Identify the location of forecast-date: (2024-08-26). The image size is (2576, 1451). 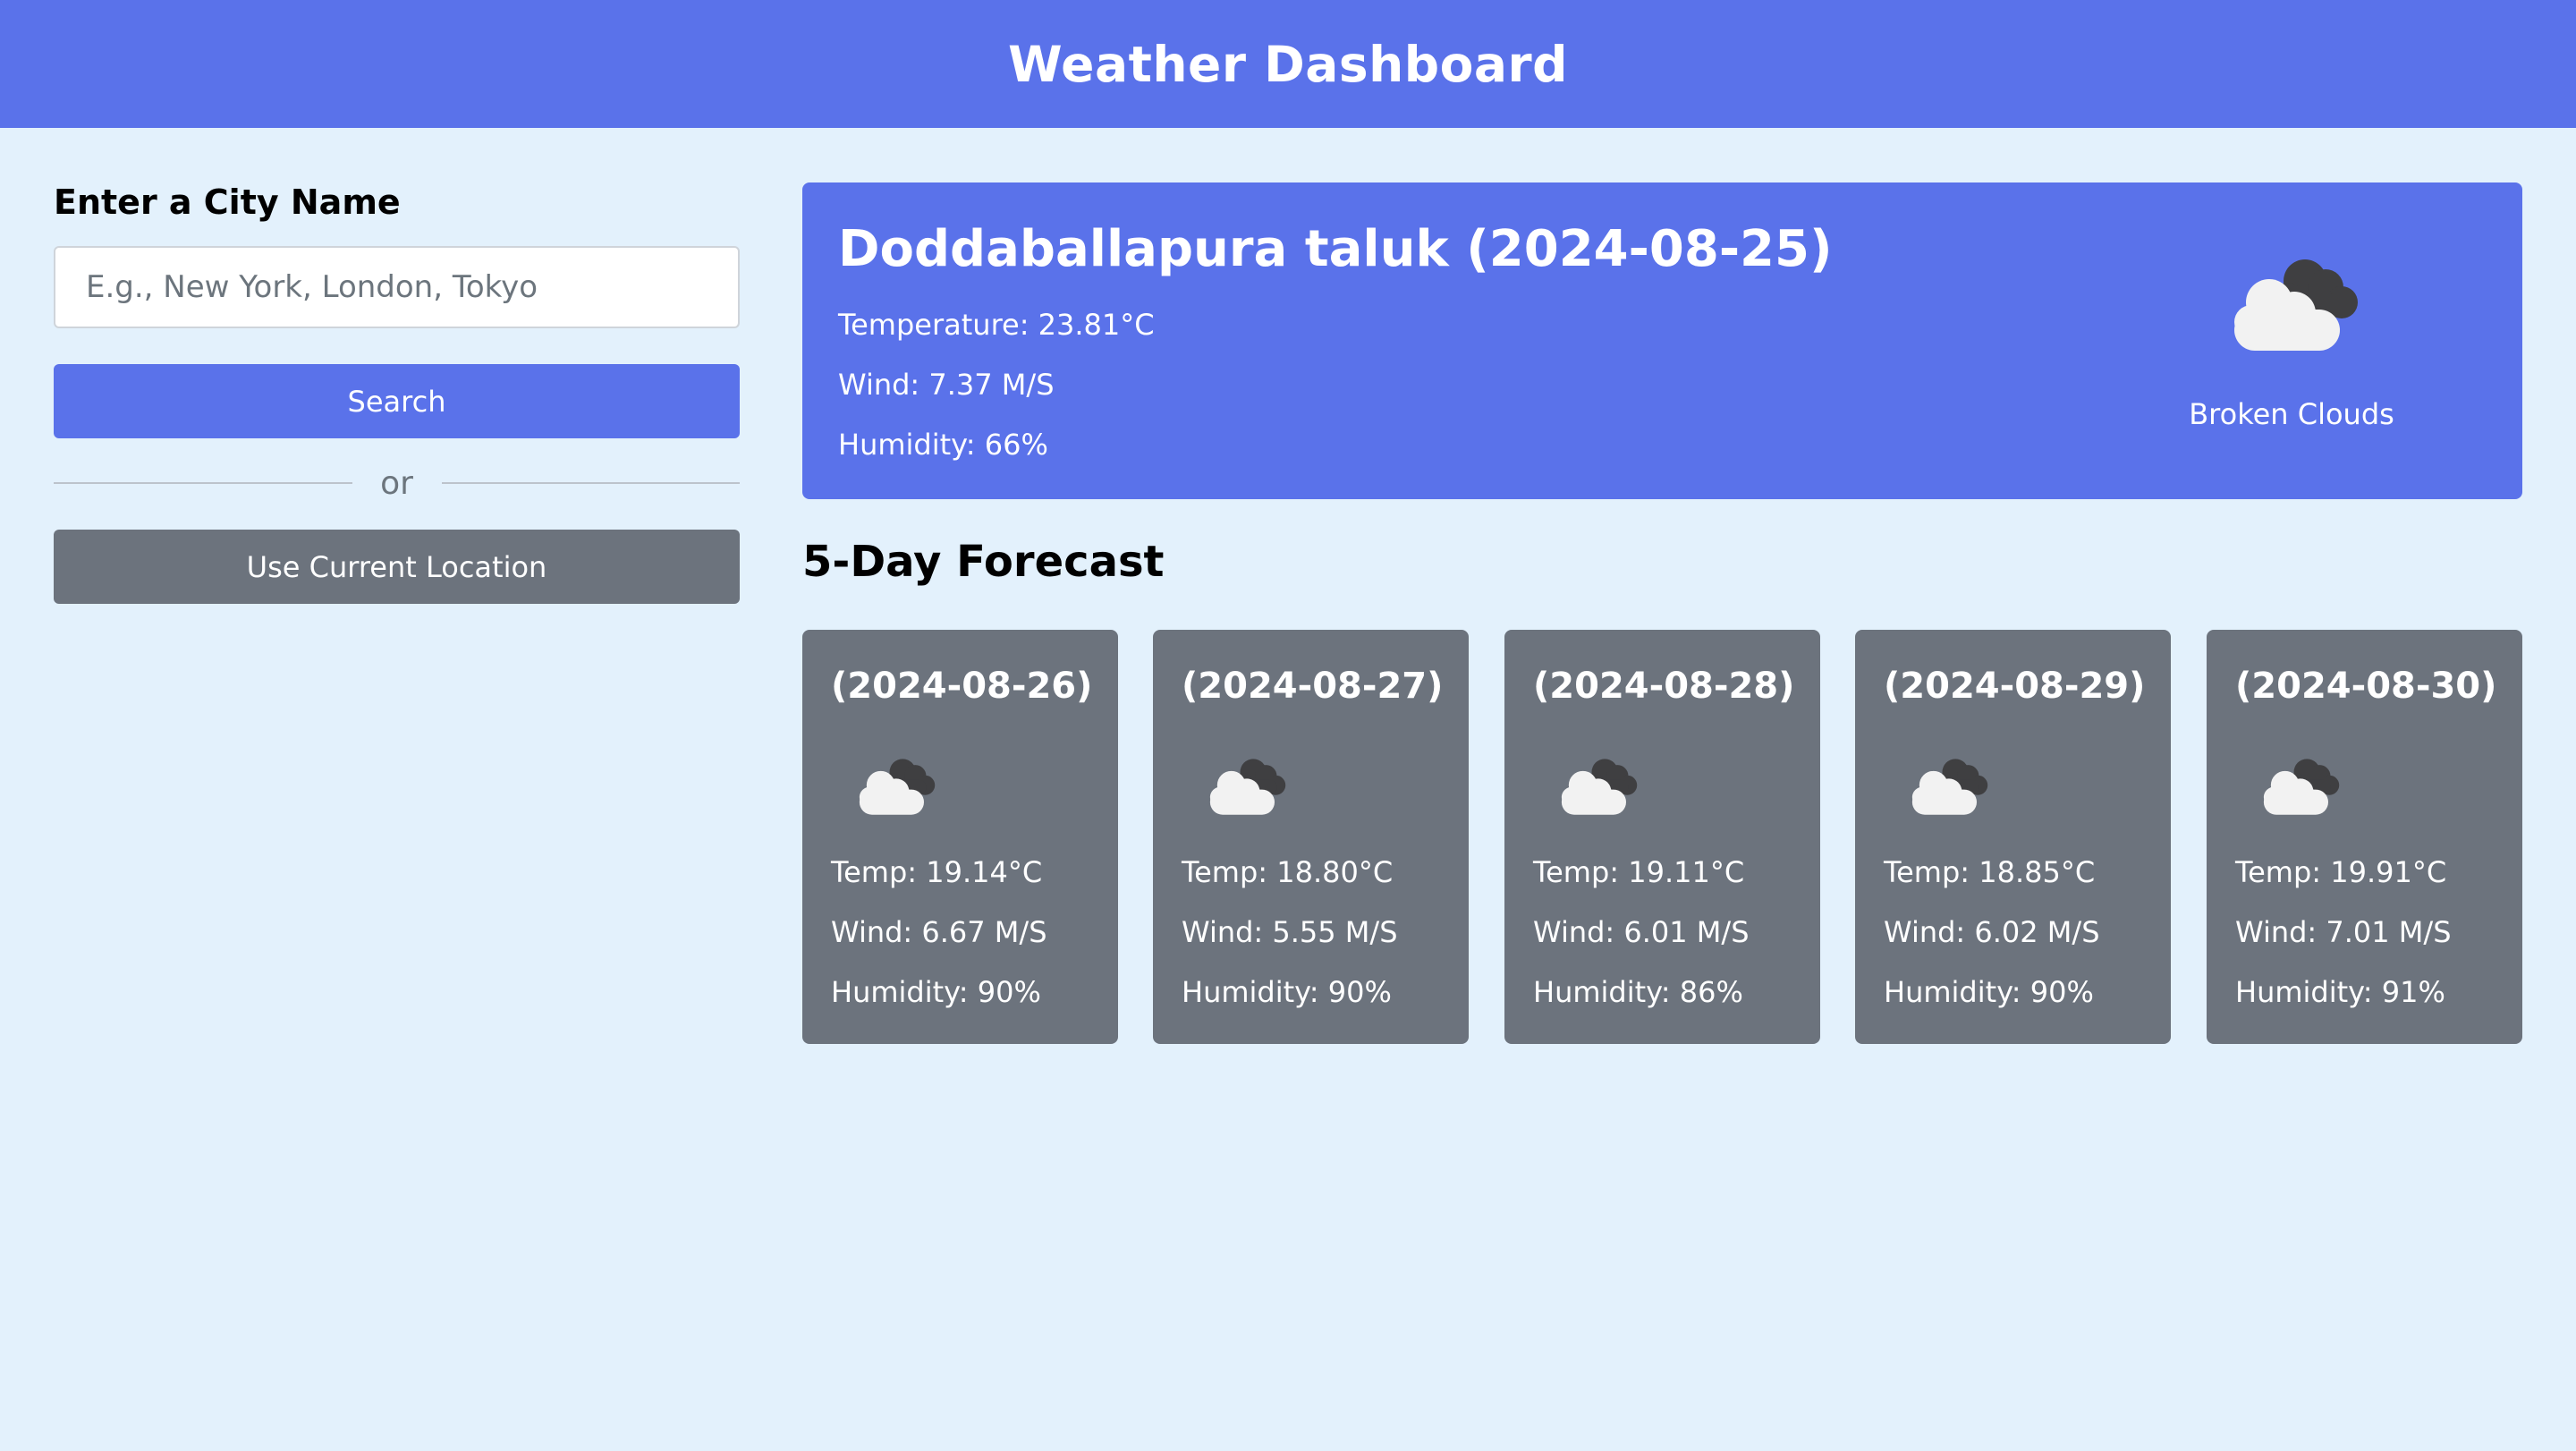
(962, 686).